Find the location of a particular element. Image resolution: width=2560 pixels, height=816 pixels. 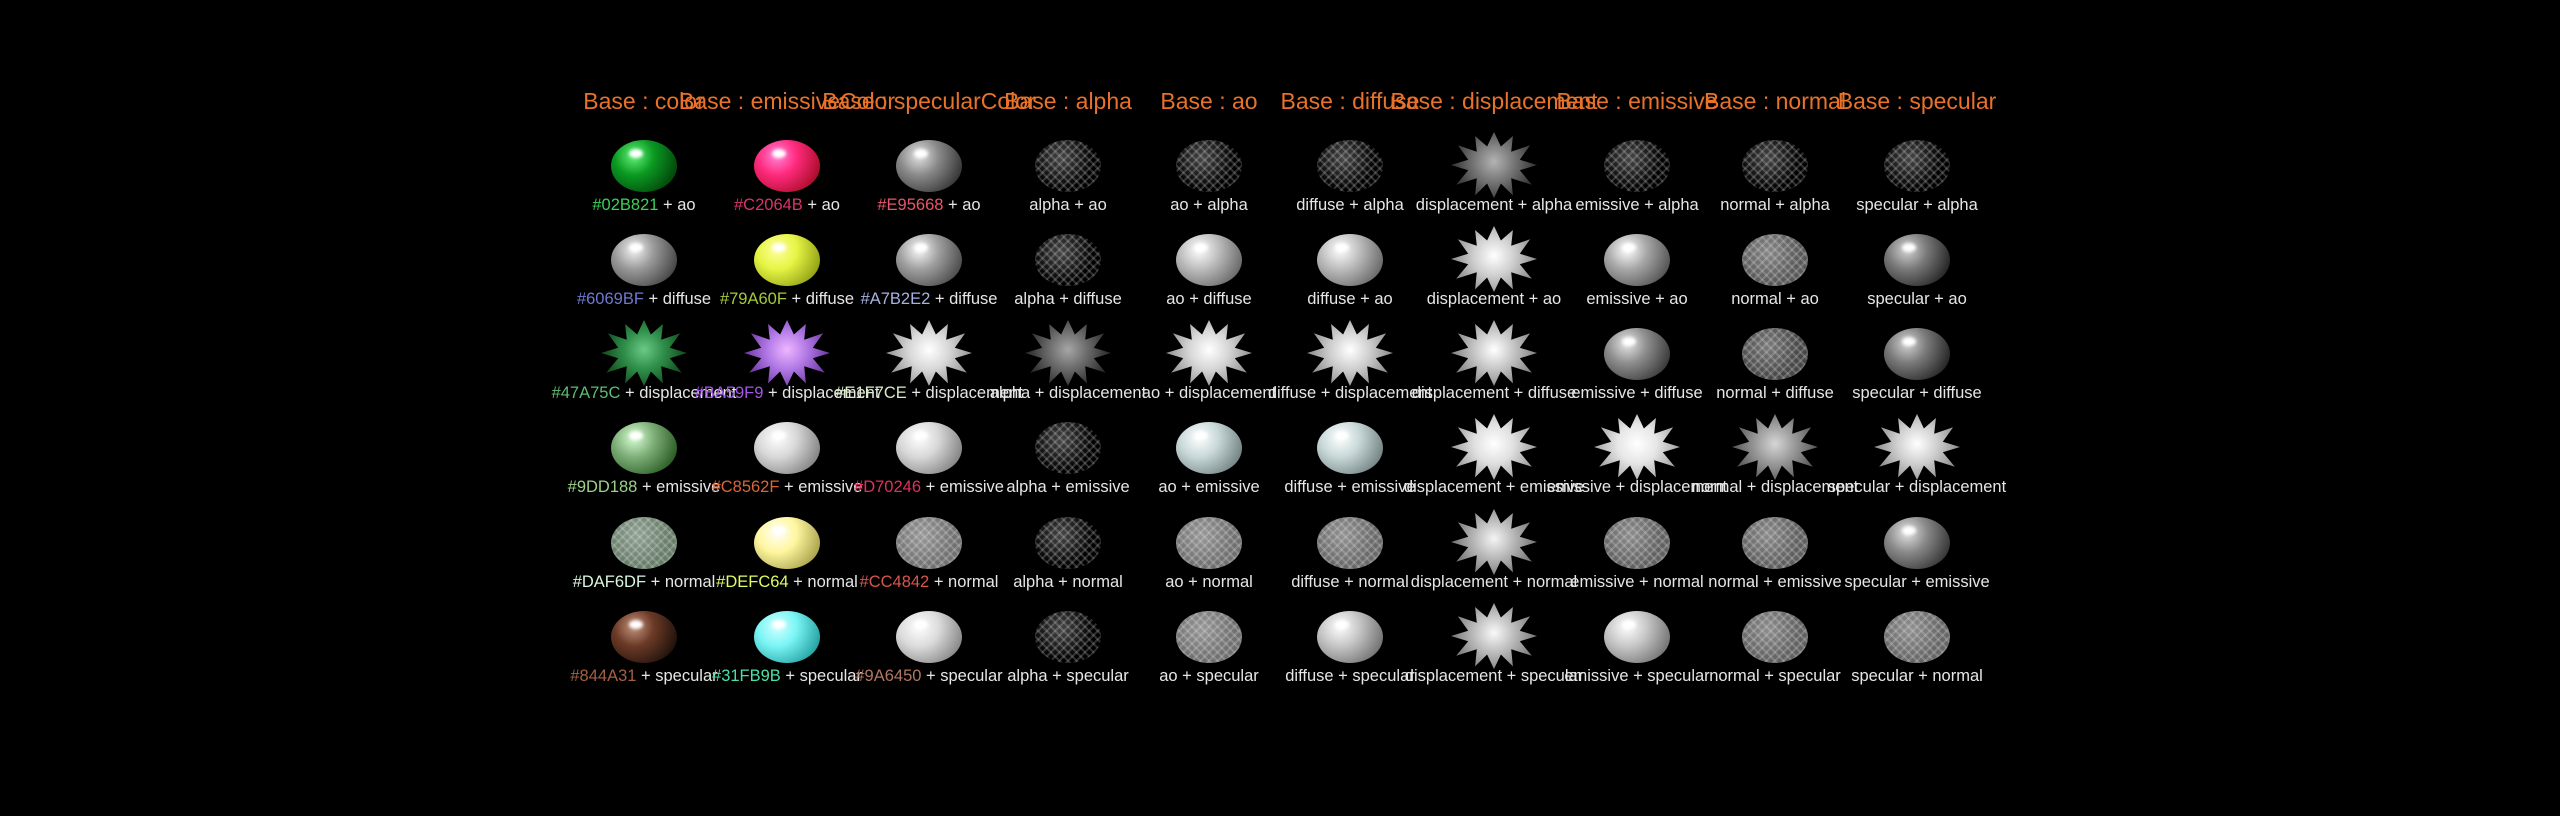

material-cell: emissive + normal is located at coordinates (1637, 564).